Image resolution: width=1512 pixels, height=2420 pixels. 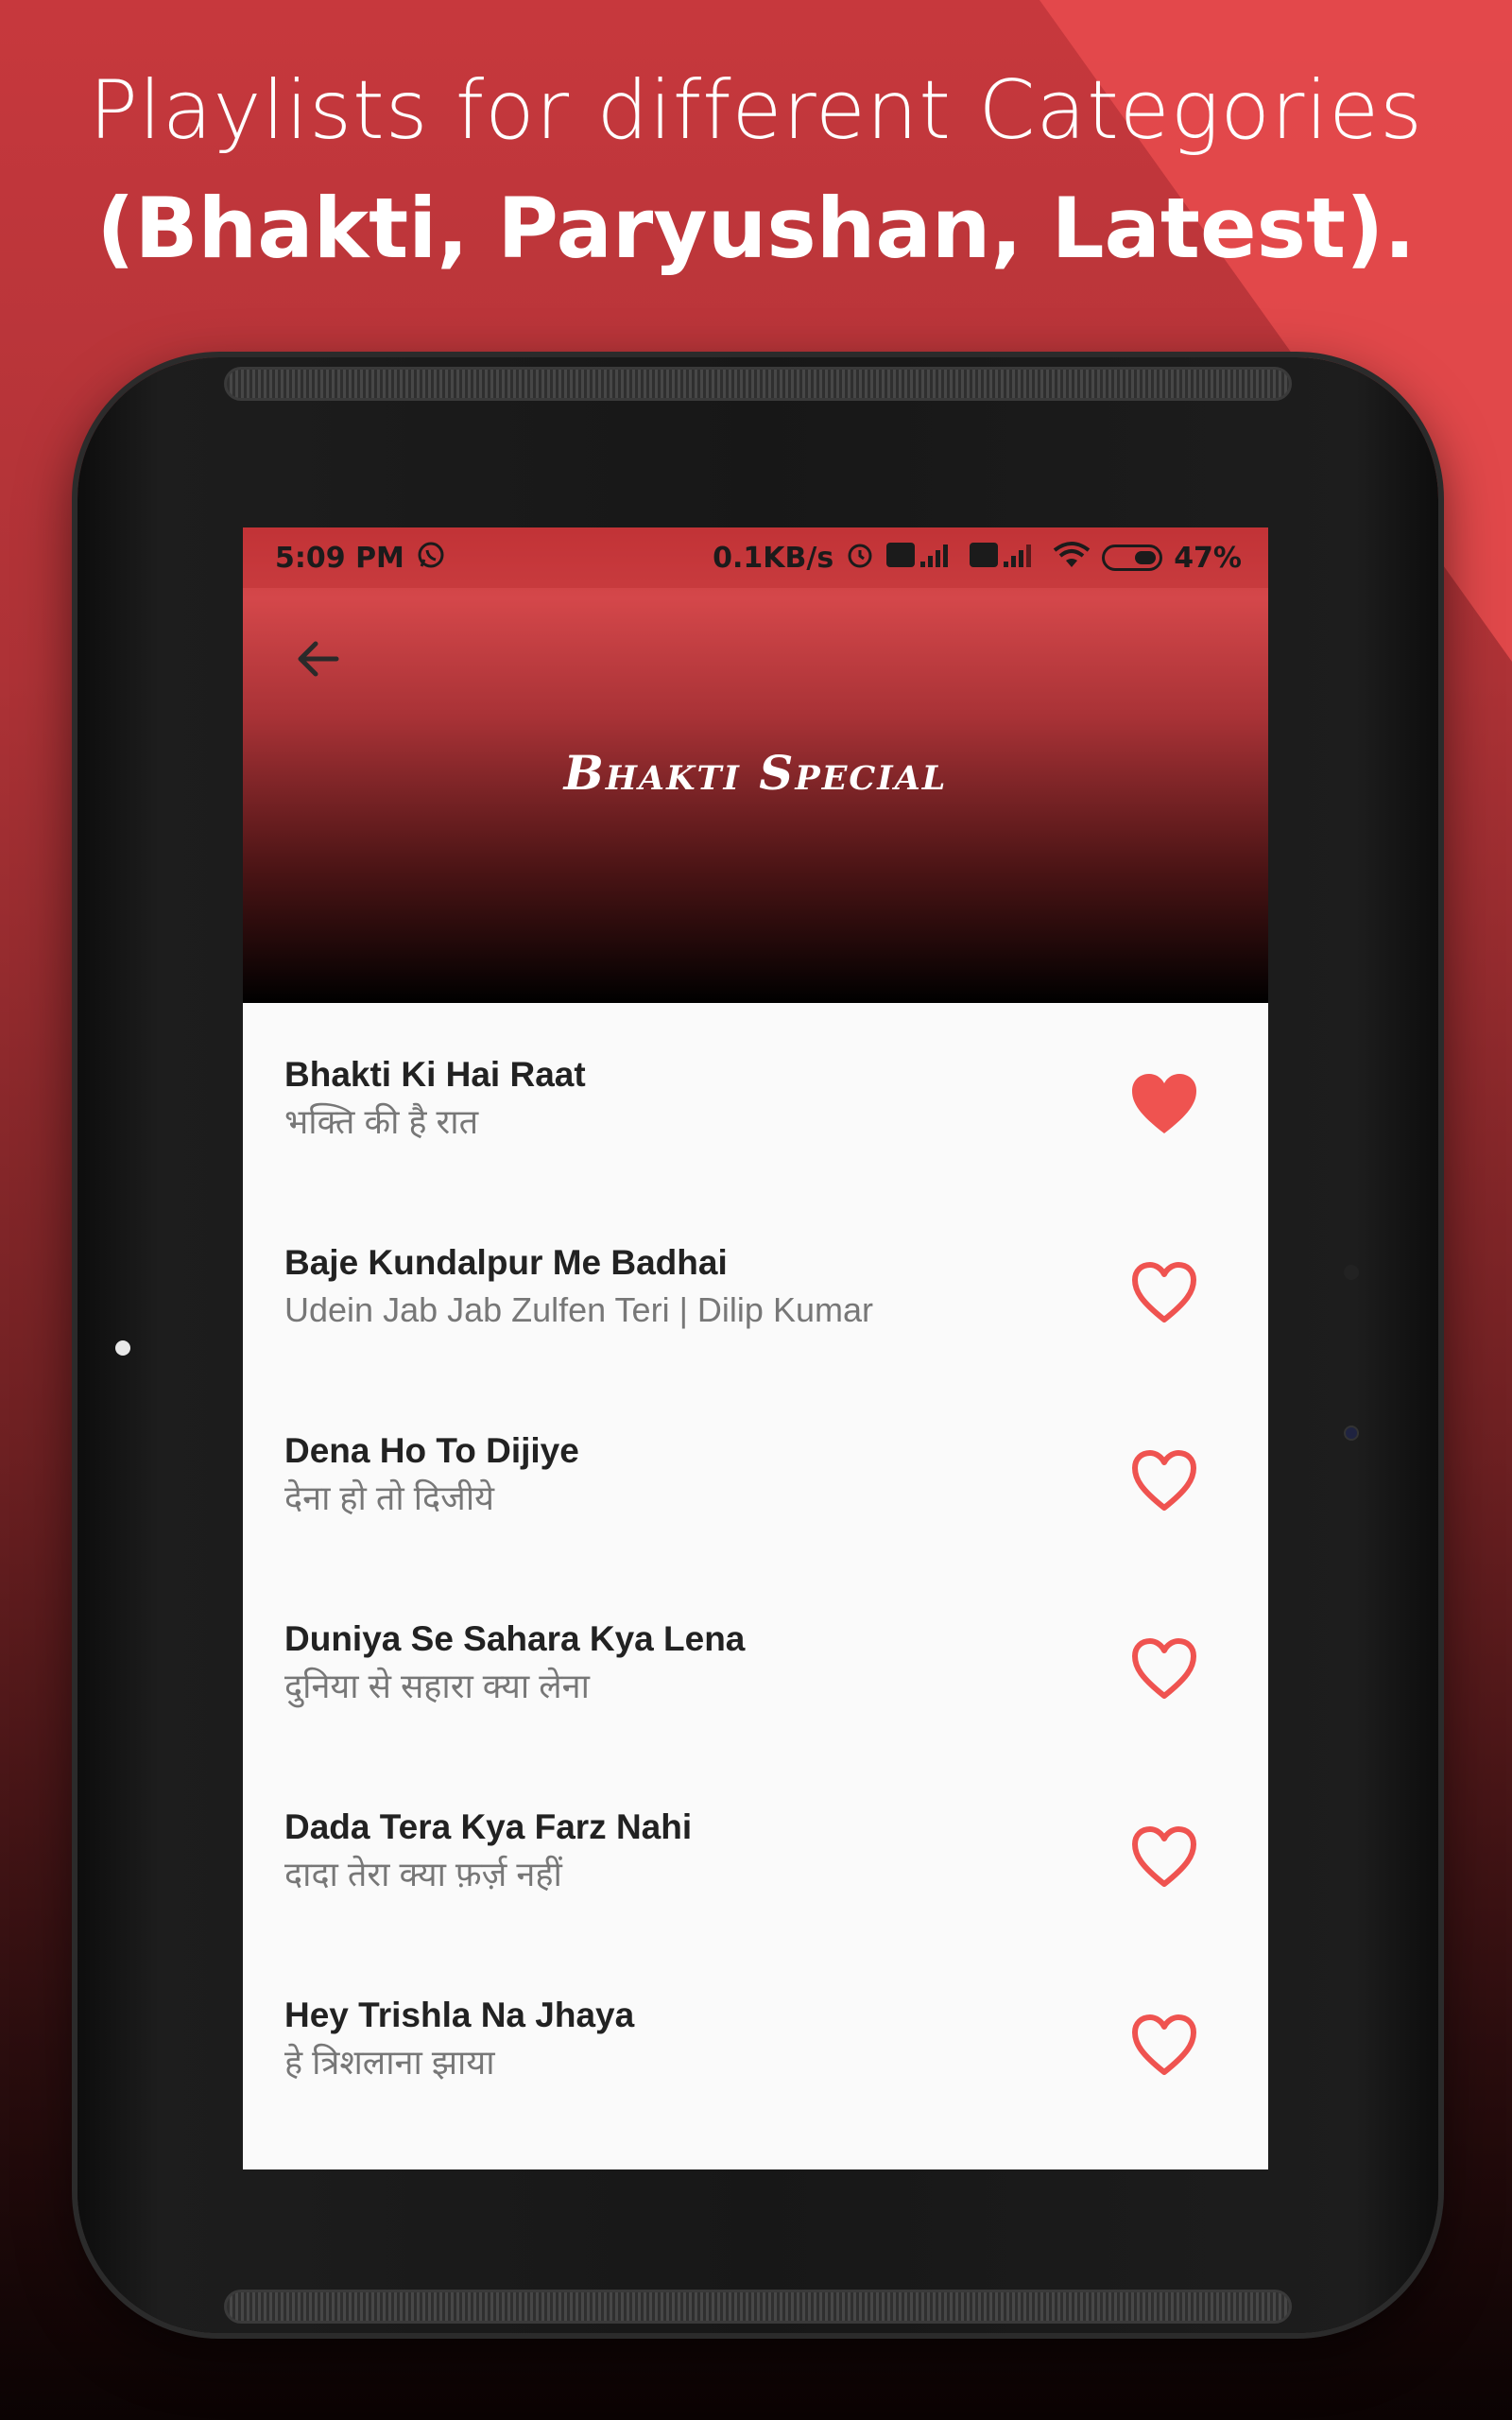 I want to click on song-title: Dena Ho To Dijiye, so click(x=431, y=1450).